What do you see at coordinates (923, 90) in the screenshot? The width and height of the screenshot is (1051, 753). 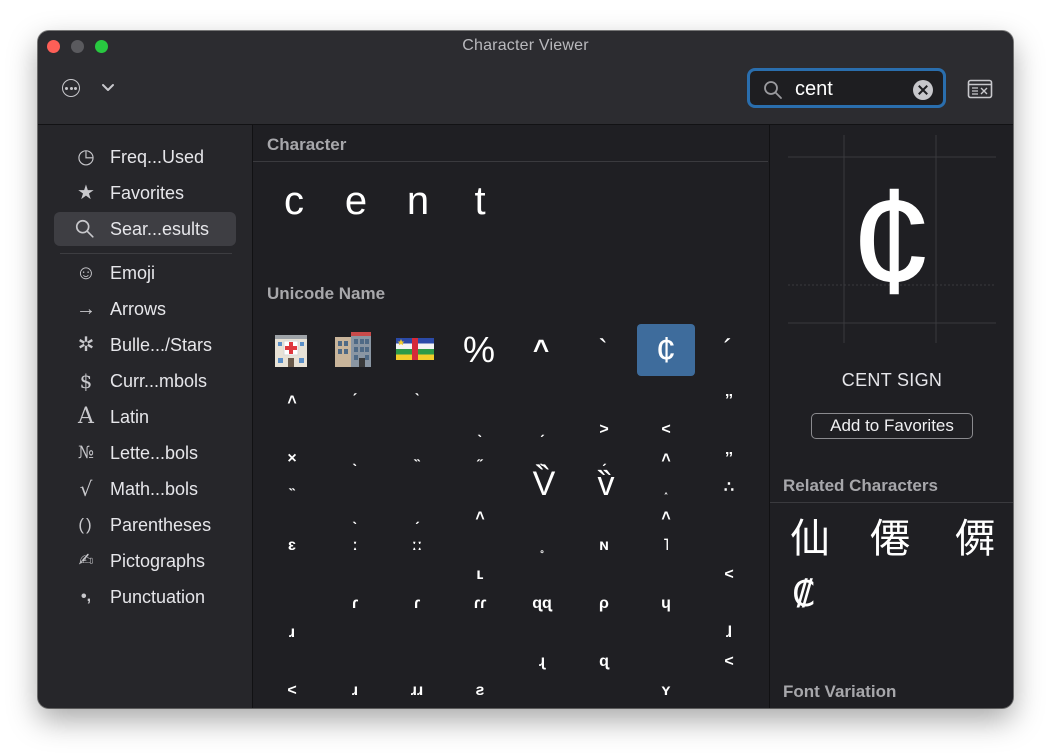 I see `clear-icon` at bounding box center [923, 90].